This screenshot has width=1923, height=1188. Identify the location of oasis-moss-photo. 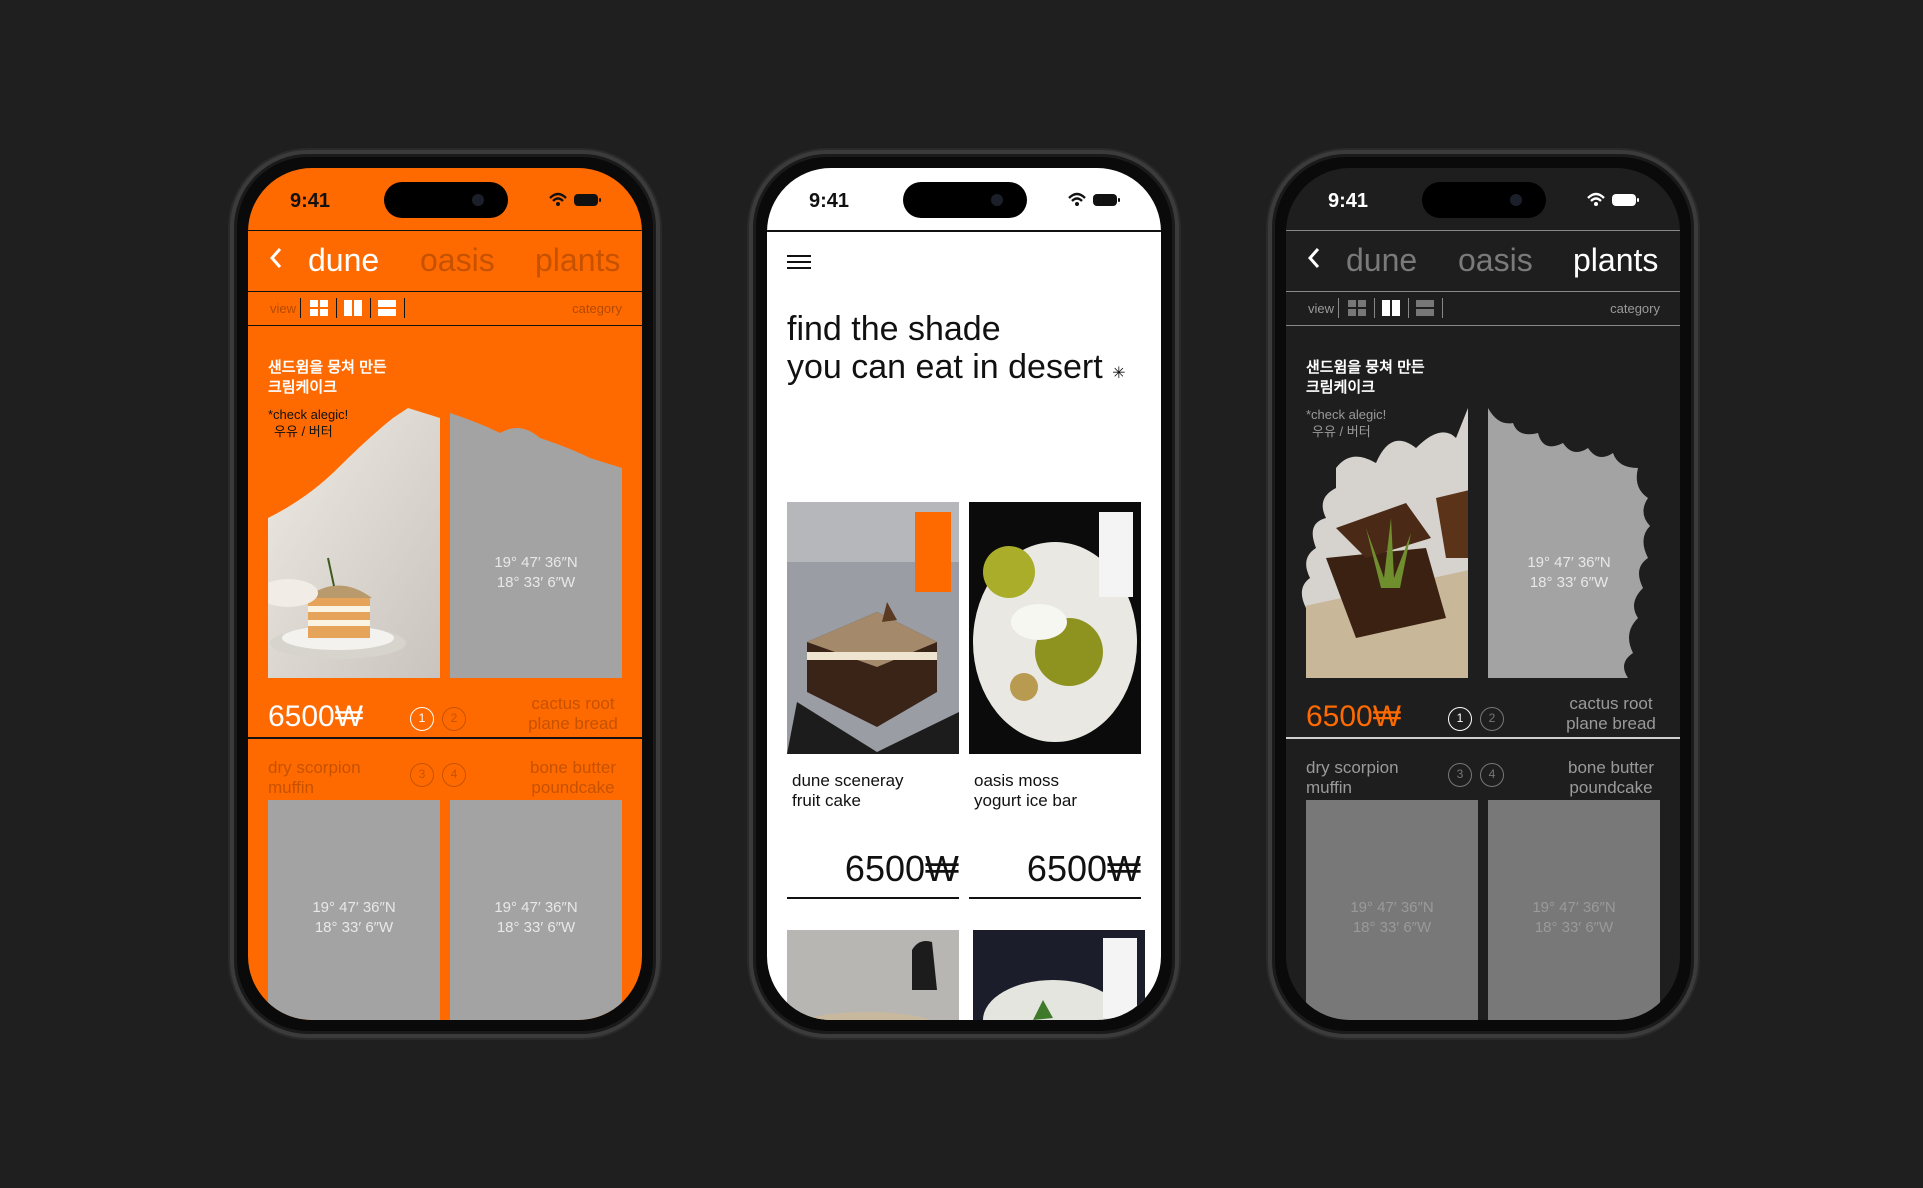
(1055, 628).